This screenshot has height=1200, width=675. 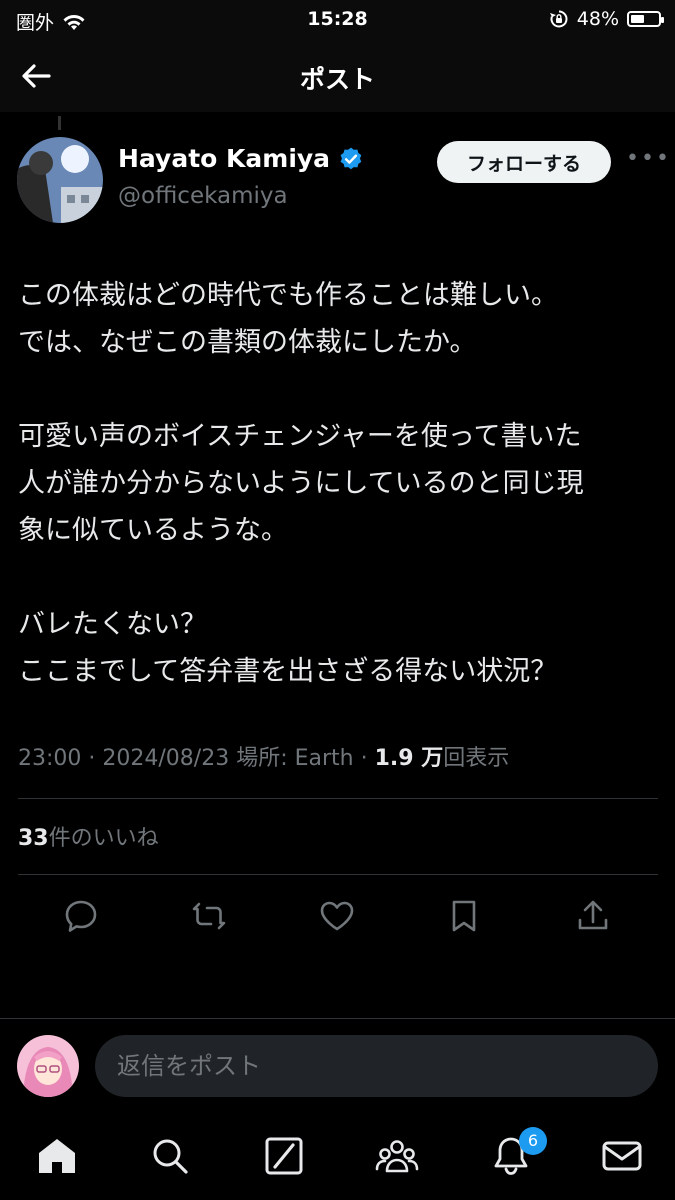 What do you see at coordinates (288, 295) in the screenshot?
I see `post-line: この体裁はどの時代でも作ることは難しい。` at bounding box center [288, 295].